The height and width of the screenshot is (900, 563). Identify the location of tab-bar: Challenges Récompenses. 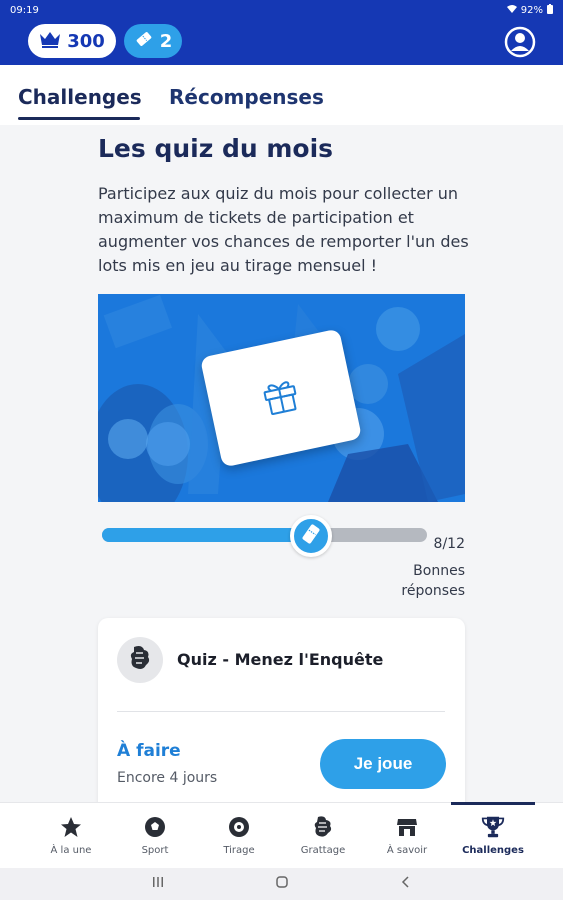
(281, 95).